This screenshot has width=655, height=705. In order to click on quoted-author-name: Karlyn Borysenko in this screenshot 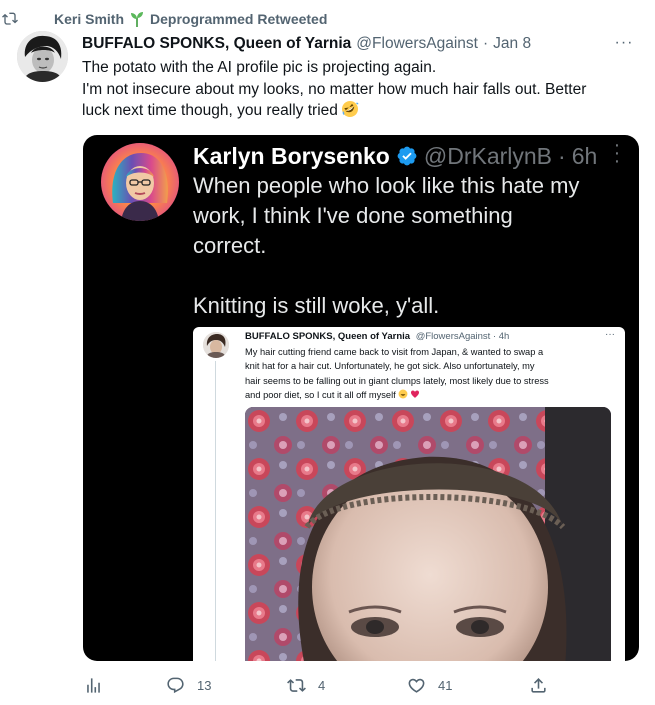, I will do `click(291, 155)`.